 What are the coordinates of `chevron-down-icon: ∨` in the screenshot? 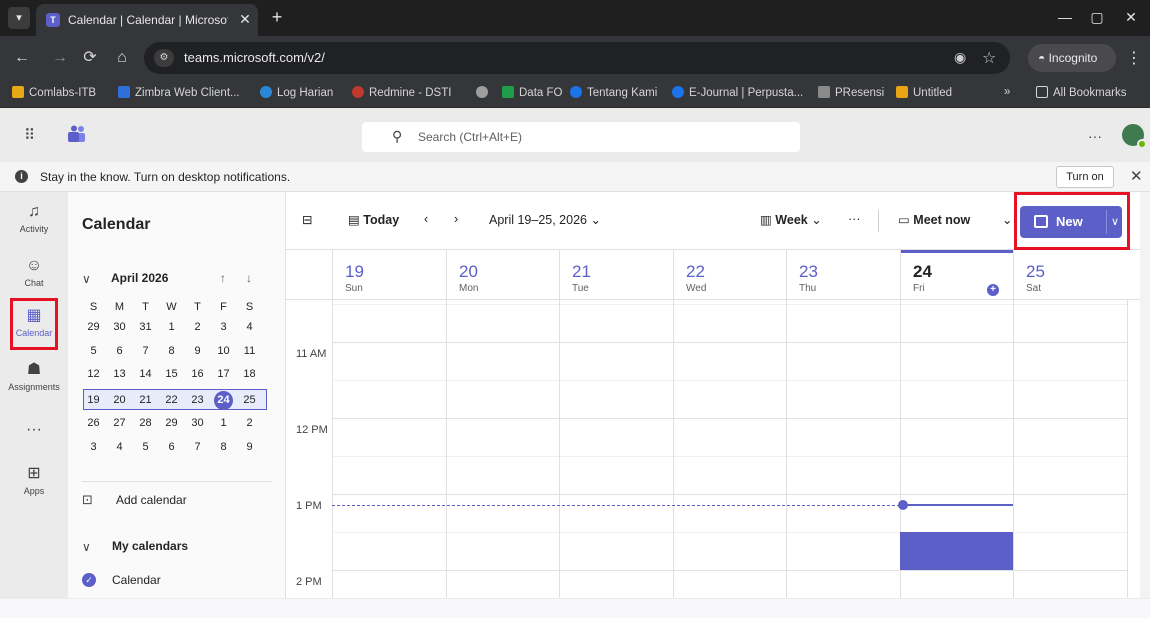 It's located at (86, 547).